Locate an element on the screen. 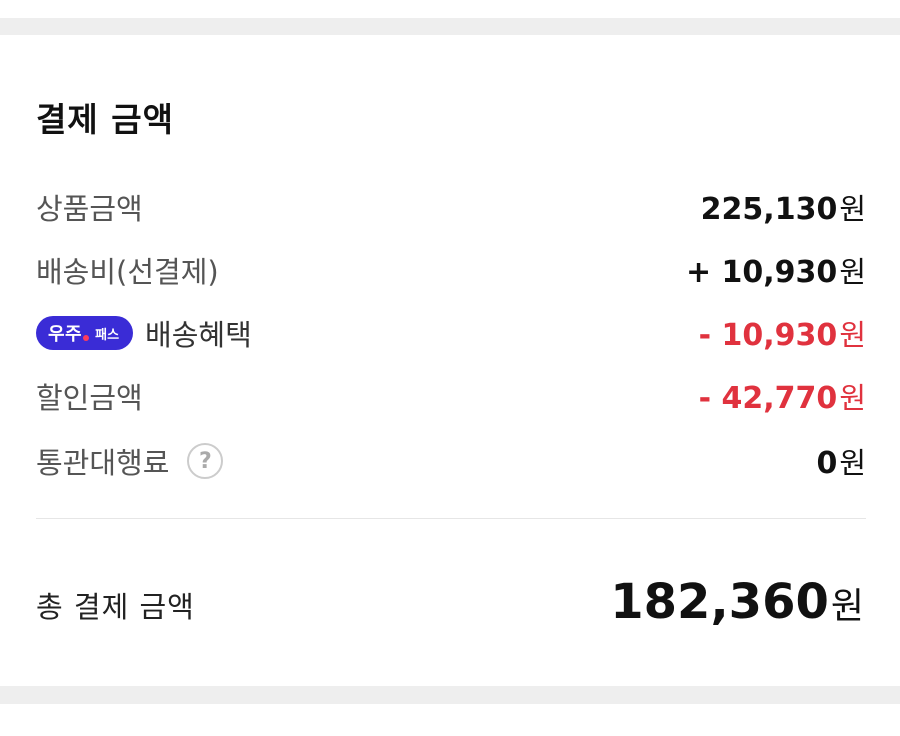 This screenshot has height=736, width=900. total-payment-number: 182,360 is located at coordinates (719, 602).